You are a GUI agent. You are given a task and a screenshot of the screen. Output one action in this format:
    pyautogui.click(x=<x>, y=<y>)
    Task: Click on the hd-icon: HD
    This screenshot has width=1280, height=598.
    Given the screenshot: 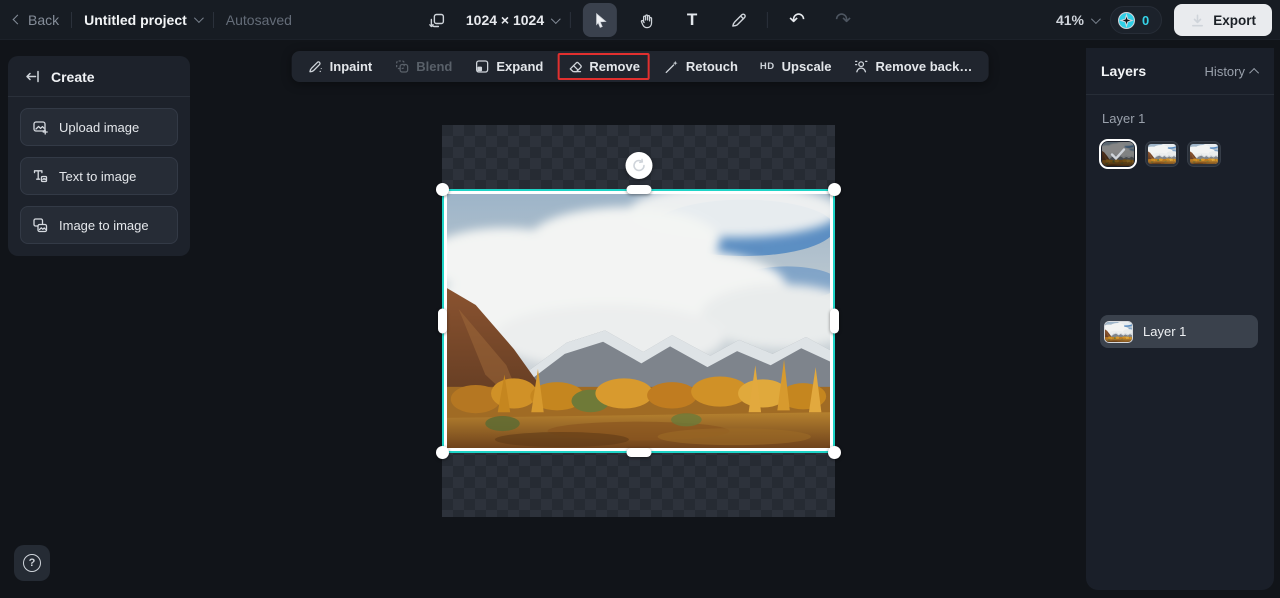 What is the action you would take?
    pyautogui.click(x=767, y=66)
    